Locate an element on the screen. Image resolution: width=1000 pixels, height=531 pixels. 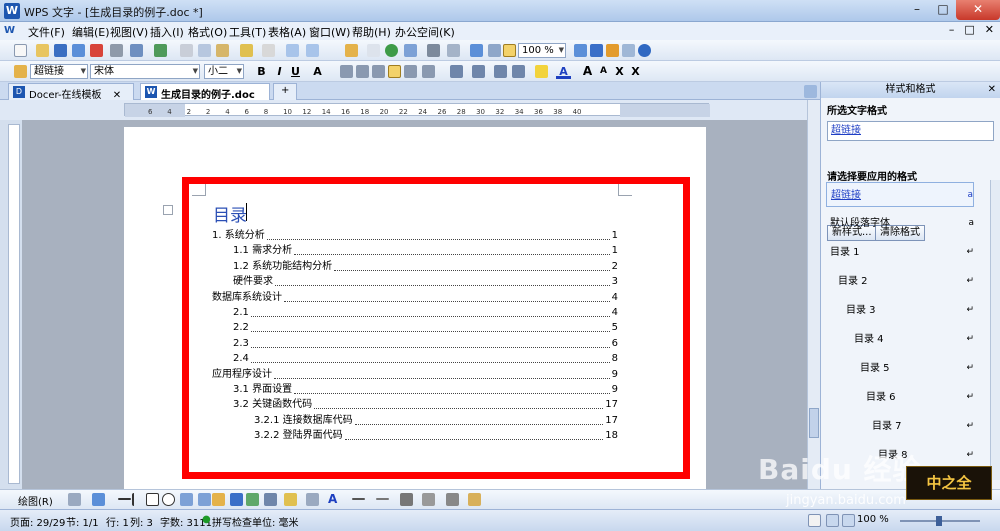
3d-icon is located at coordinates (452, 499).